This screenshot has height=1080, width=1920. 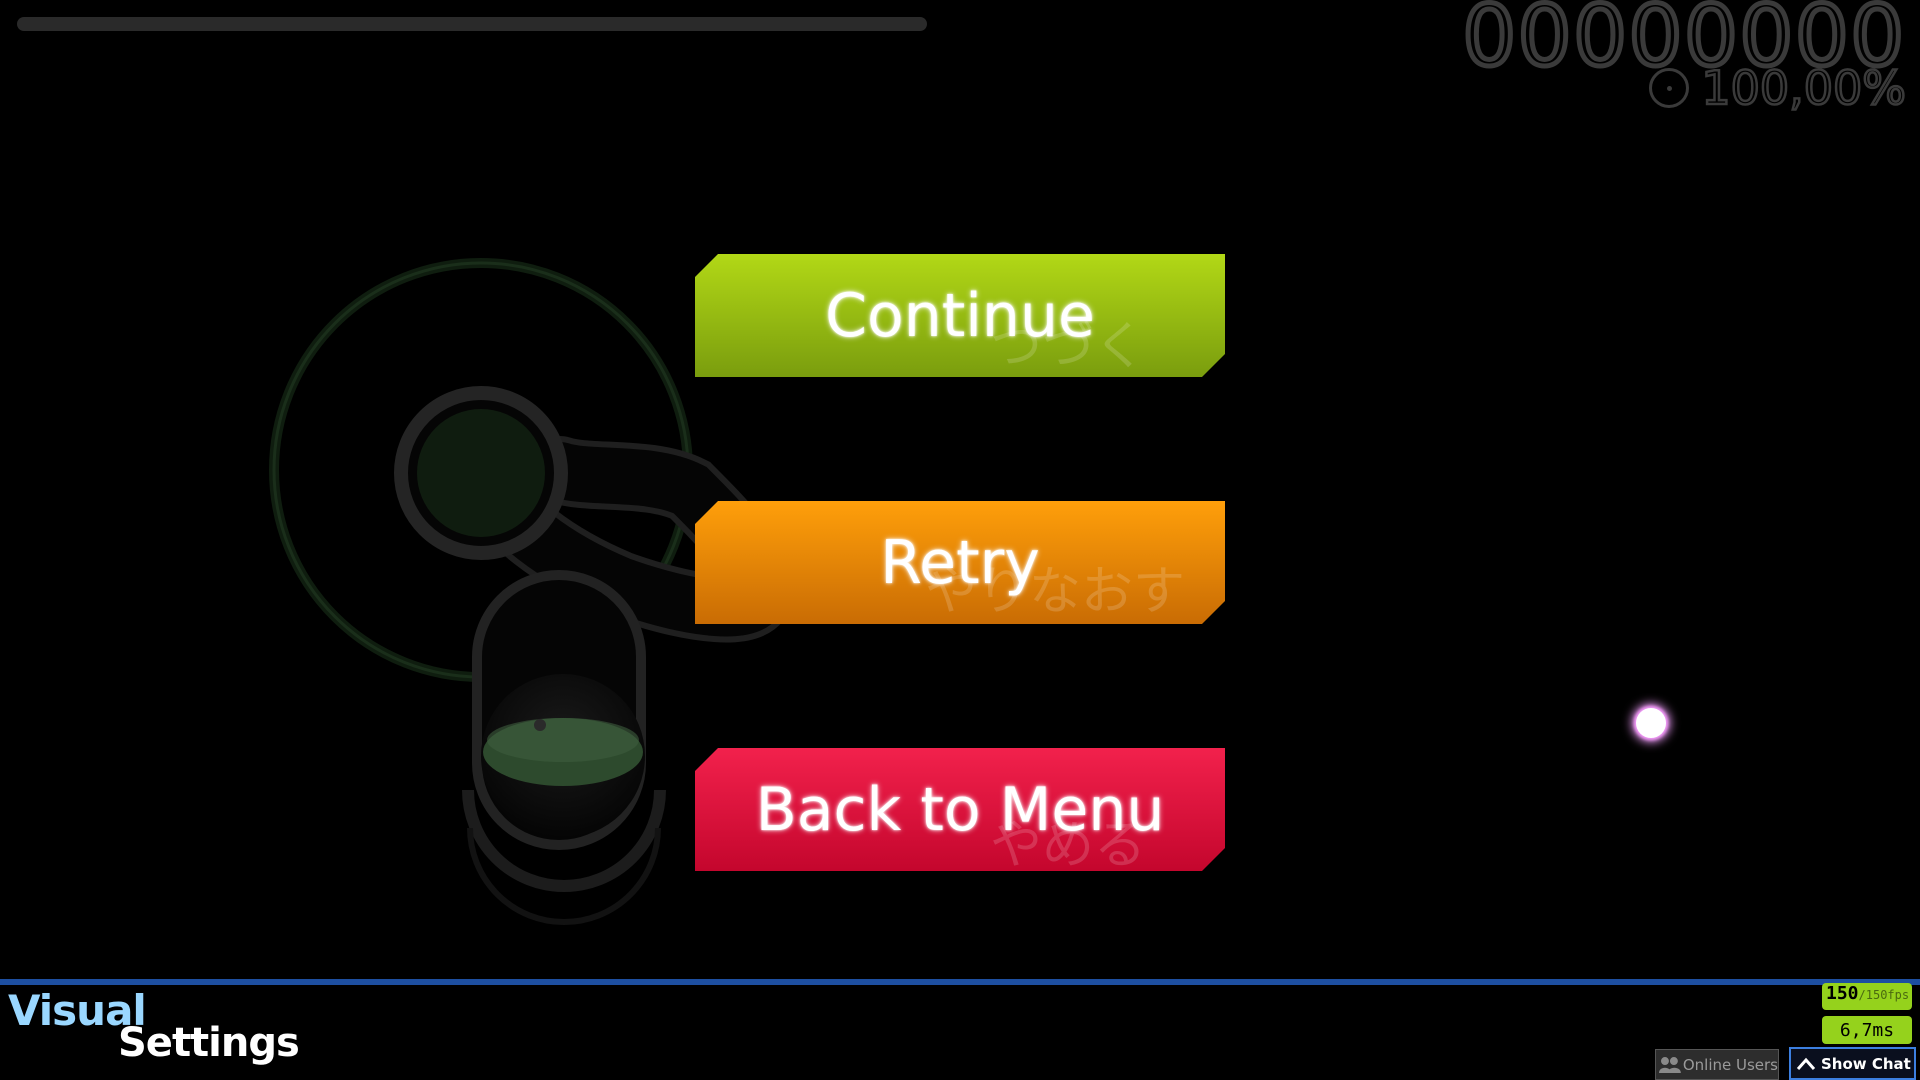 I want to click on retry-button-label: Retry, so click(x=960, y=562).